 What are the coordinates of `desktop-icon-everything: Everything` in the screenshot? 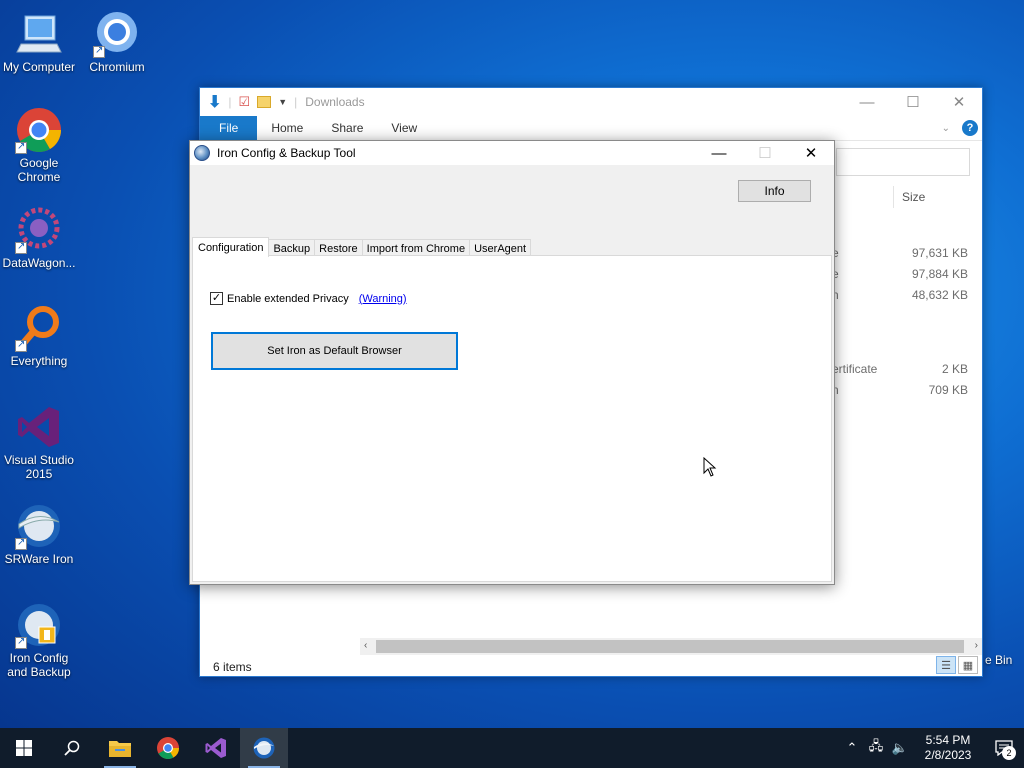 It's located at (39, 336).